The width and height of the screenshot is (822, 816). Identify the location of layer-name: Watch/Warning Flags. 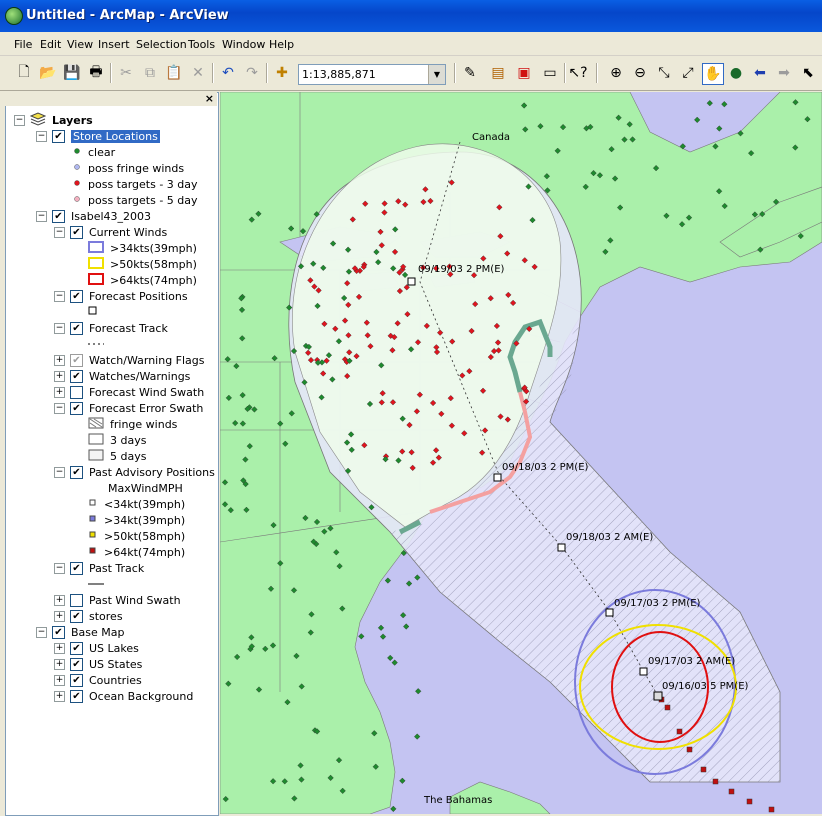
(147, 360).